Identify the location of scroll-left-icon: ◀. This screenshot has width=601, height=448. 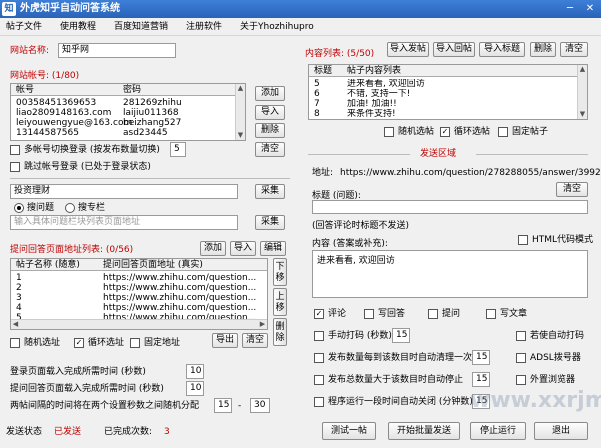
(15, 324).